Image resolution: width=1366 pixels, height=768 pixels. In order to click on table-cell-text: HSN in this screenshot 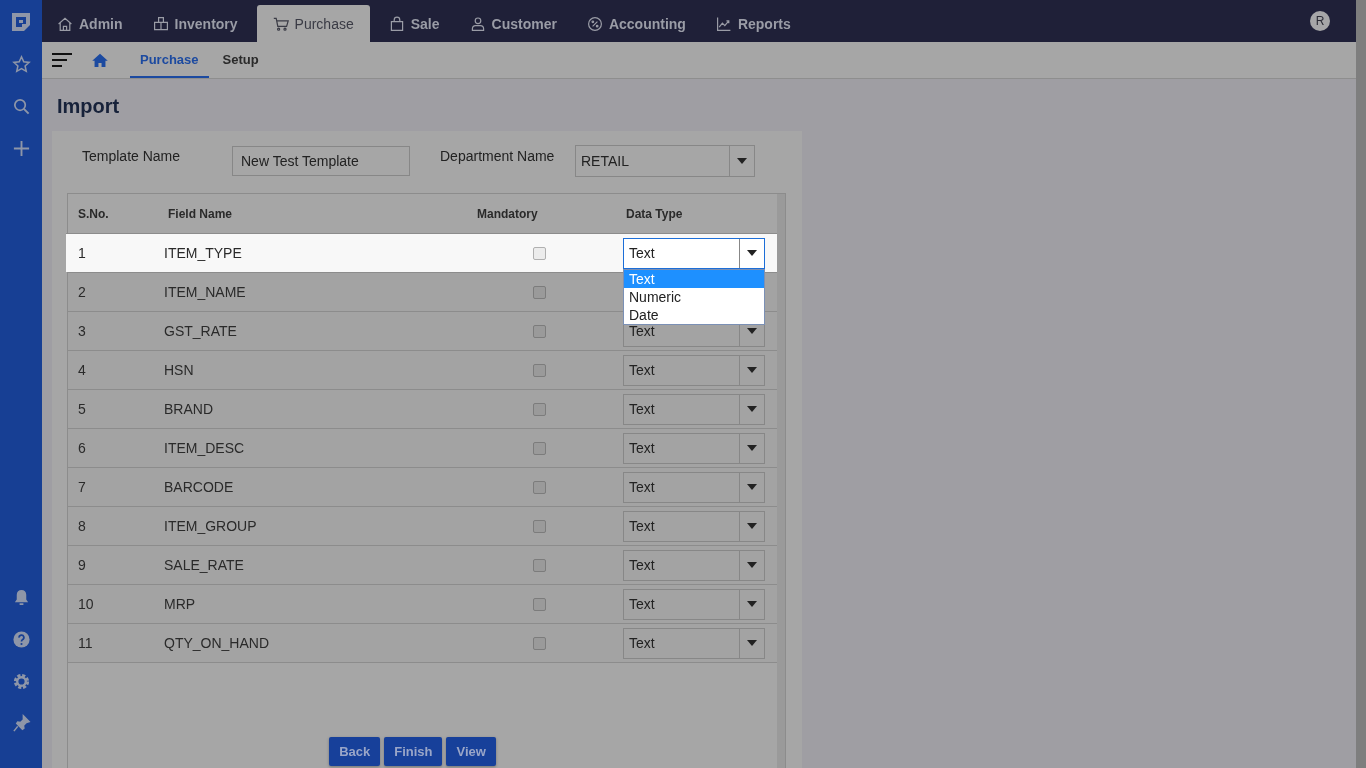, I will do `click(179, 370)`.